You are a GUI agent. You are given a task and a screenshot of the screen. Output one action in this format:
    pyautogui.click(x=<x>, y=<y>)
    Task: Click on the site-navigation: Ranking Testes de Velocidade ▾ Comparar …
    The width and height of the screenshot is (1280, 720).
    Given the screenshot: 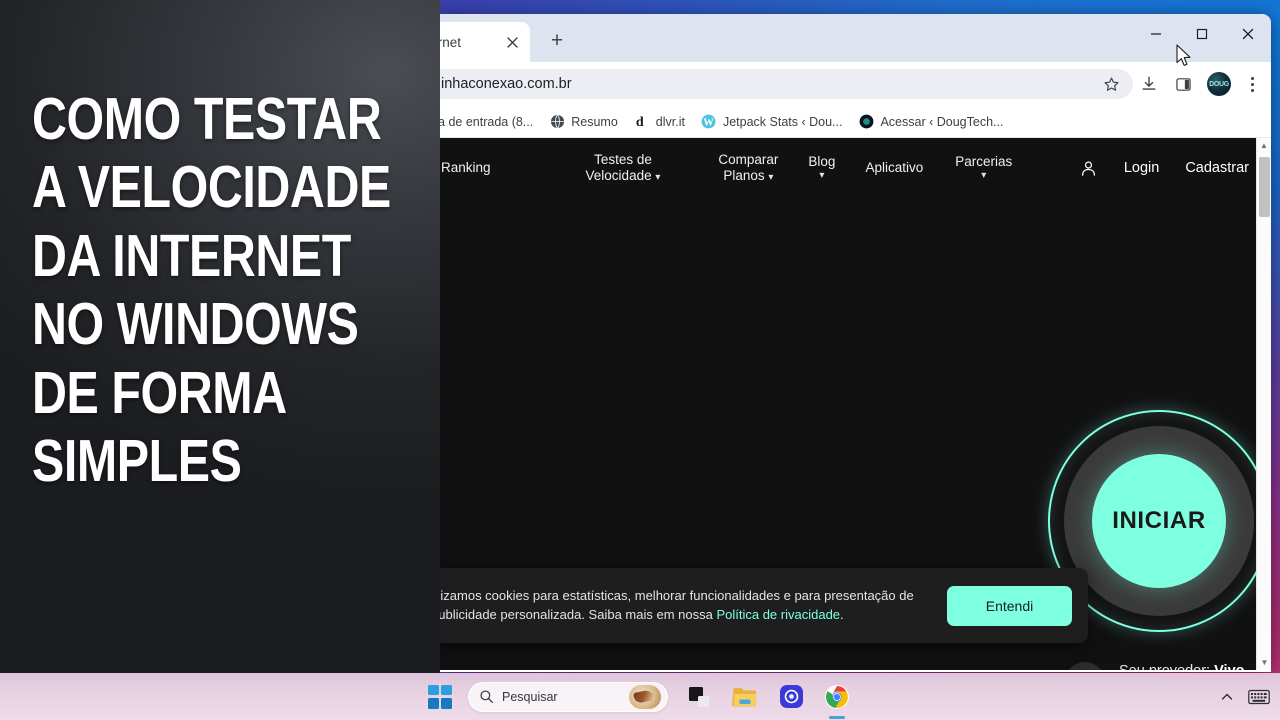 What is the action you would take?
    pyautogui.click(x=852, y=168)
    